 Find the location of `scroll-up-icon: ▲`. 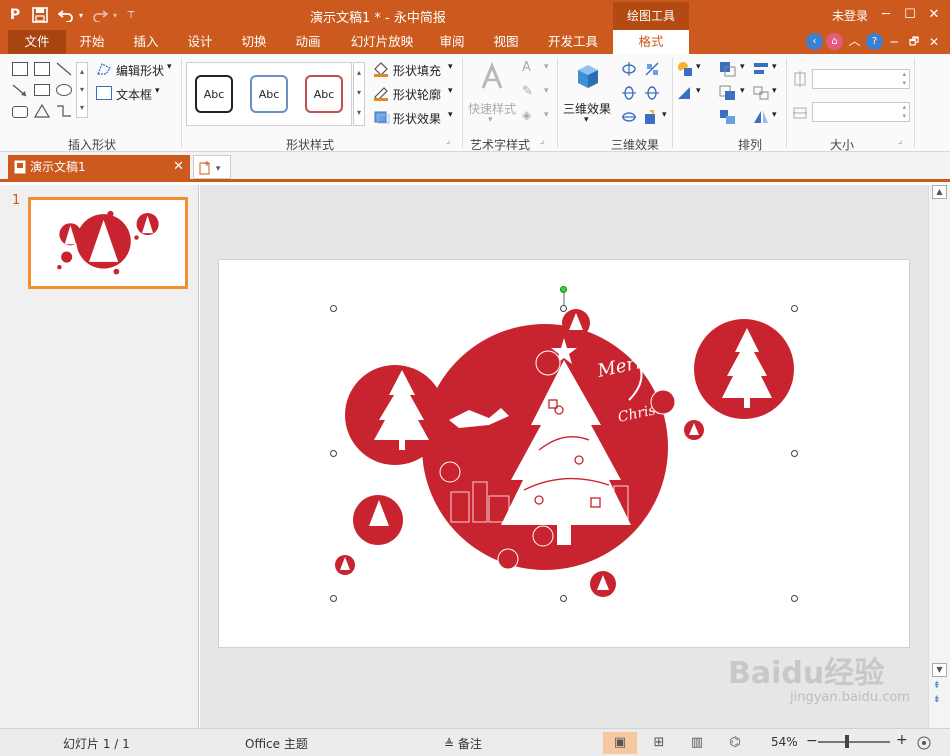

scroll-up-icon: ▲ is located at coordinates (939, 192).